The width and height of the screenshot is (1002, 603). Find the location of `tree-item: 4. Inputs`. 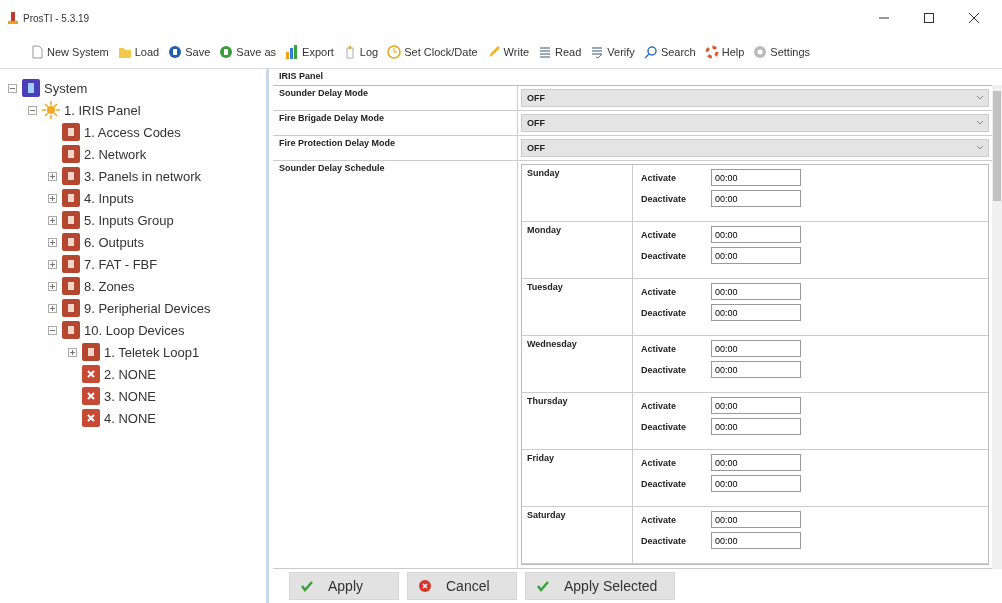

tree-item: 4. Inputs is located at coordinates (109, 198).